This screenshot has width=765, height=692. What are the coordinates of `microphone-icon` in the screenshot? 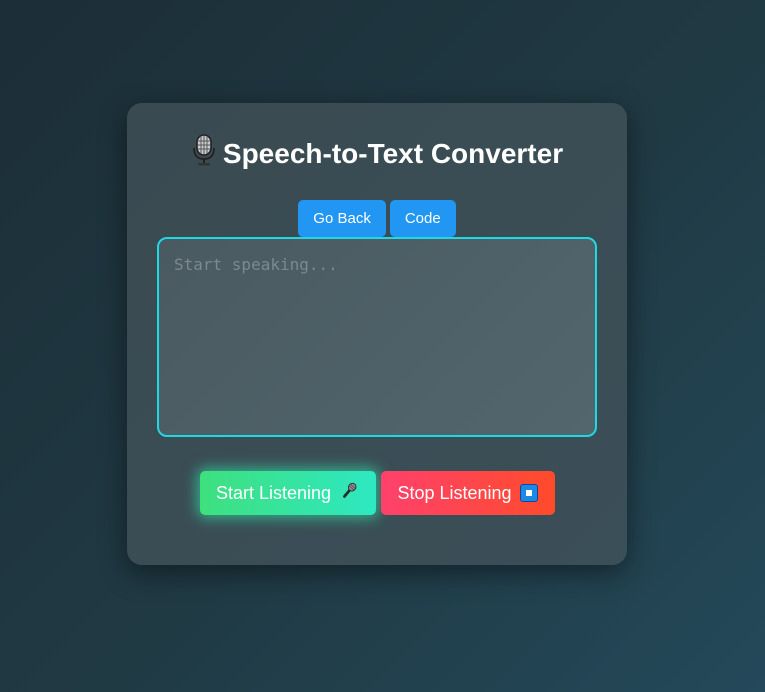 It's located at (349, 493).